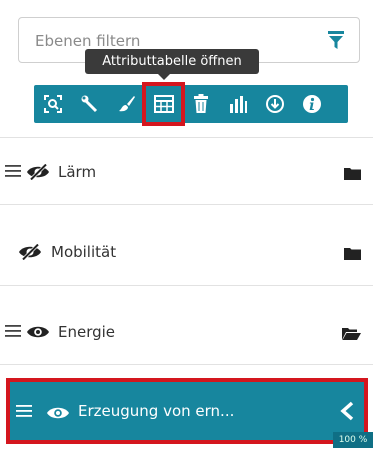  I want to click on layer-label: Mobilität, so click(84, 252).